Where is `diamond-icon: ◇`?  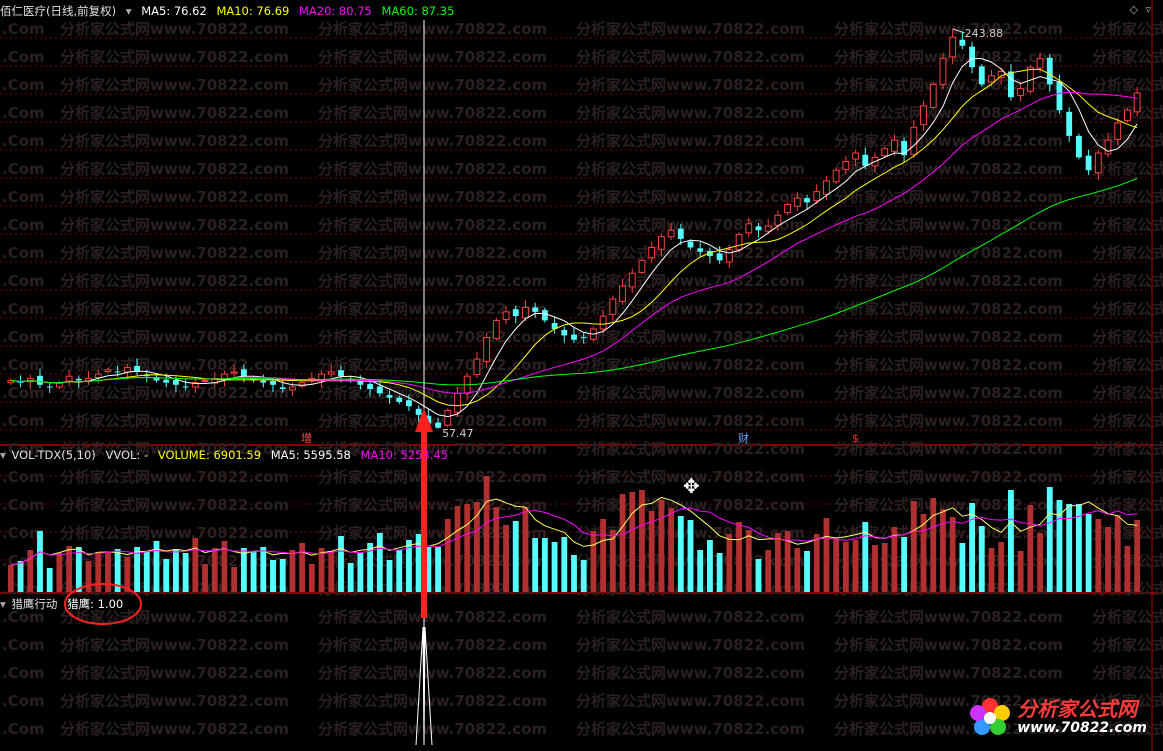 diamond-icon: ◇ is located at coordinates (1134, 9).